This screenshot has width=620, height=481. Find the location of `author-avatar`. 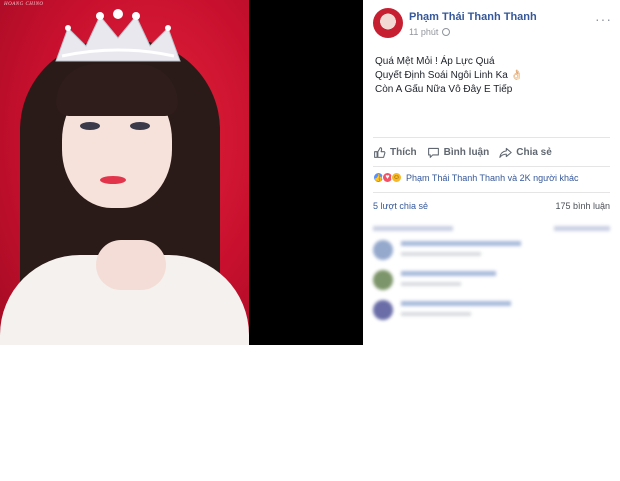

author-avatar is located at coordinates (388, 23).